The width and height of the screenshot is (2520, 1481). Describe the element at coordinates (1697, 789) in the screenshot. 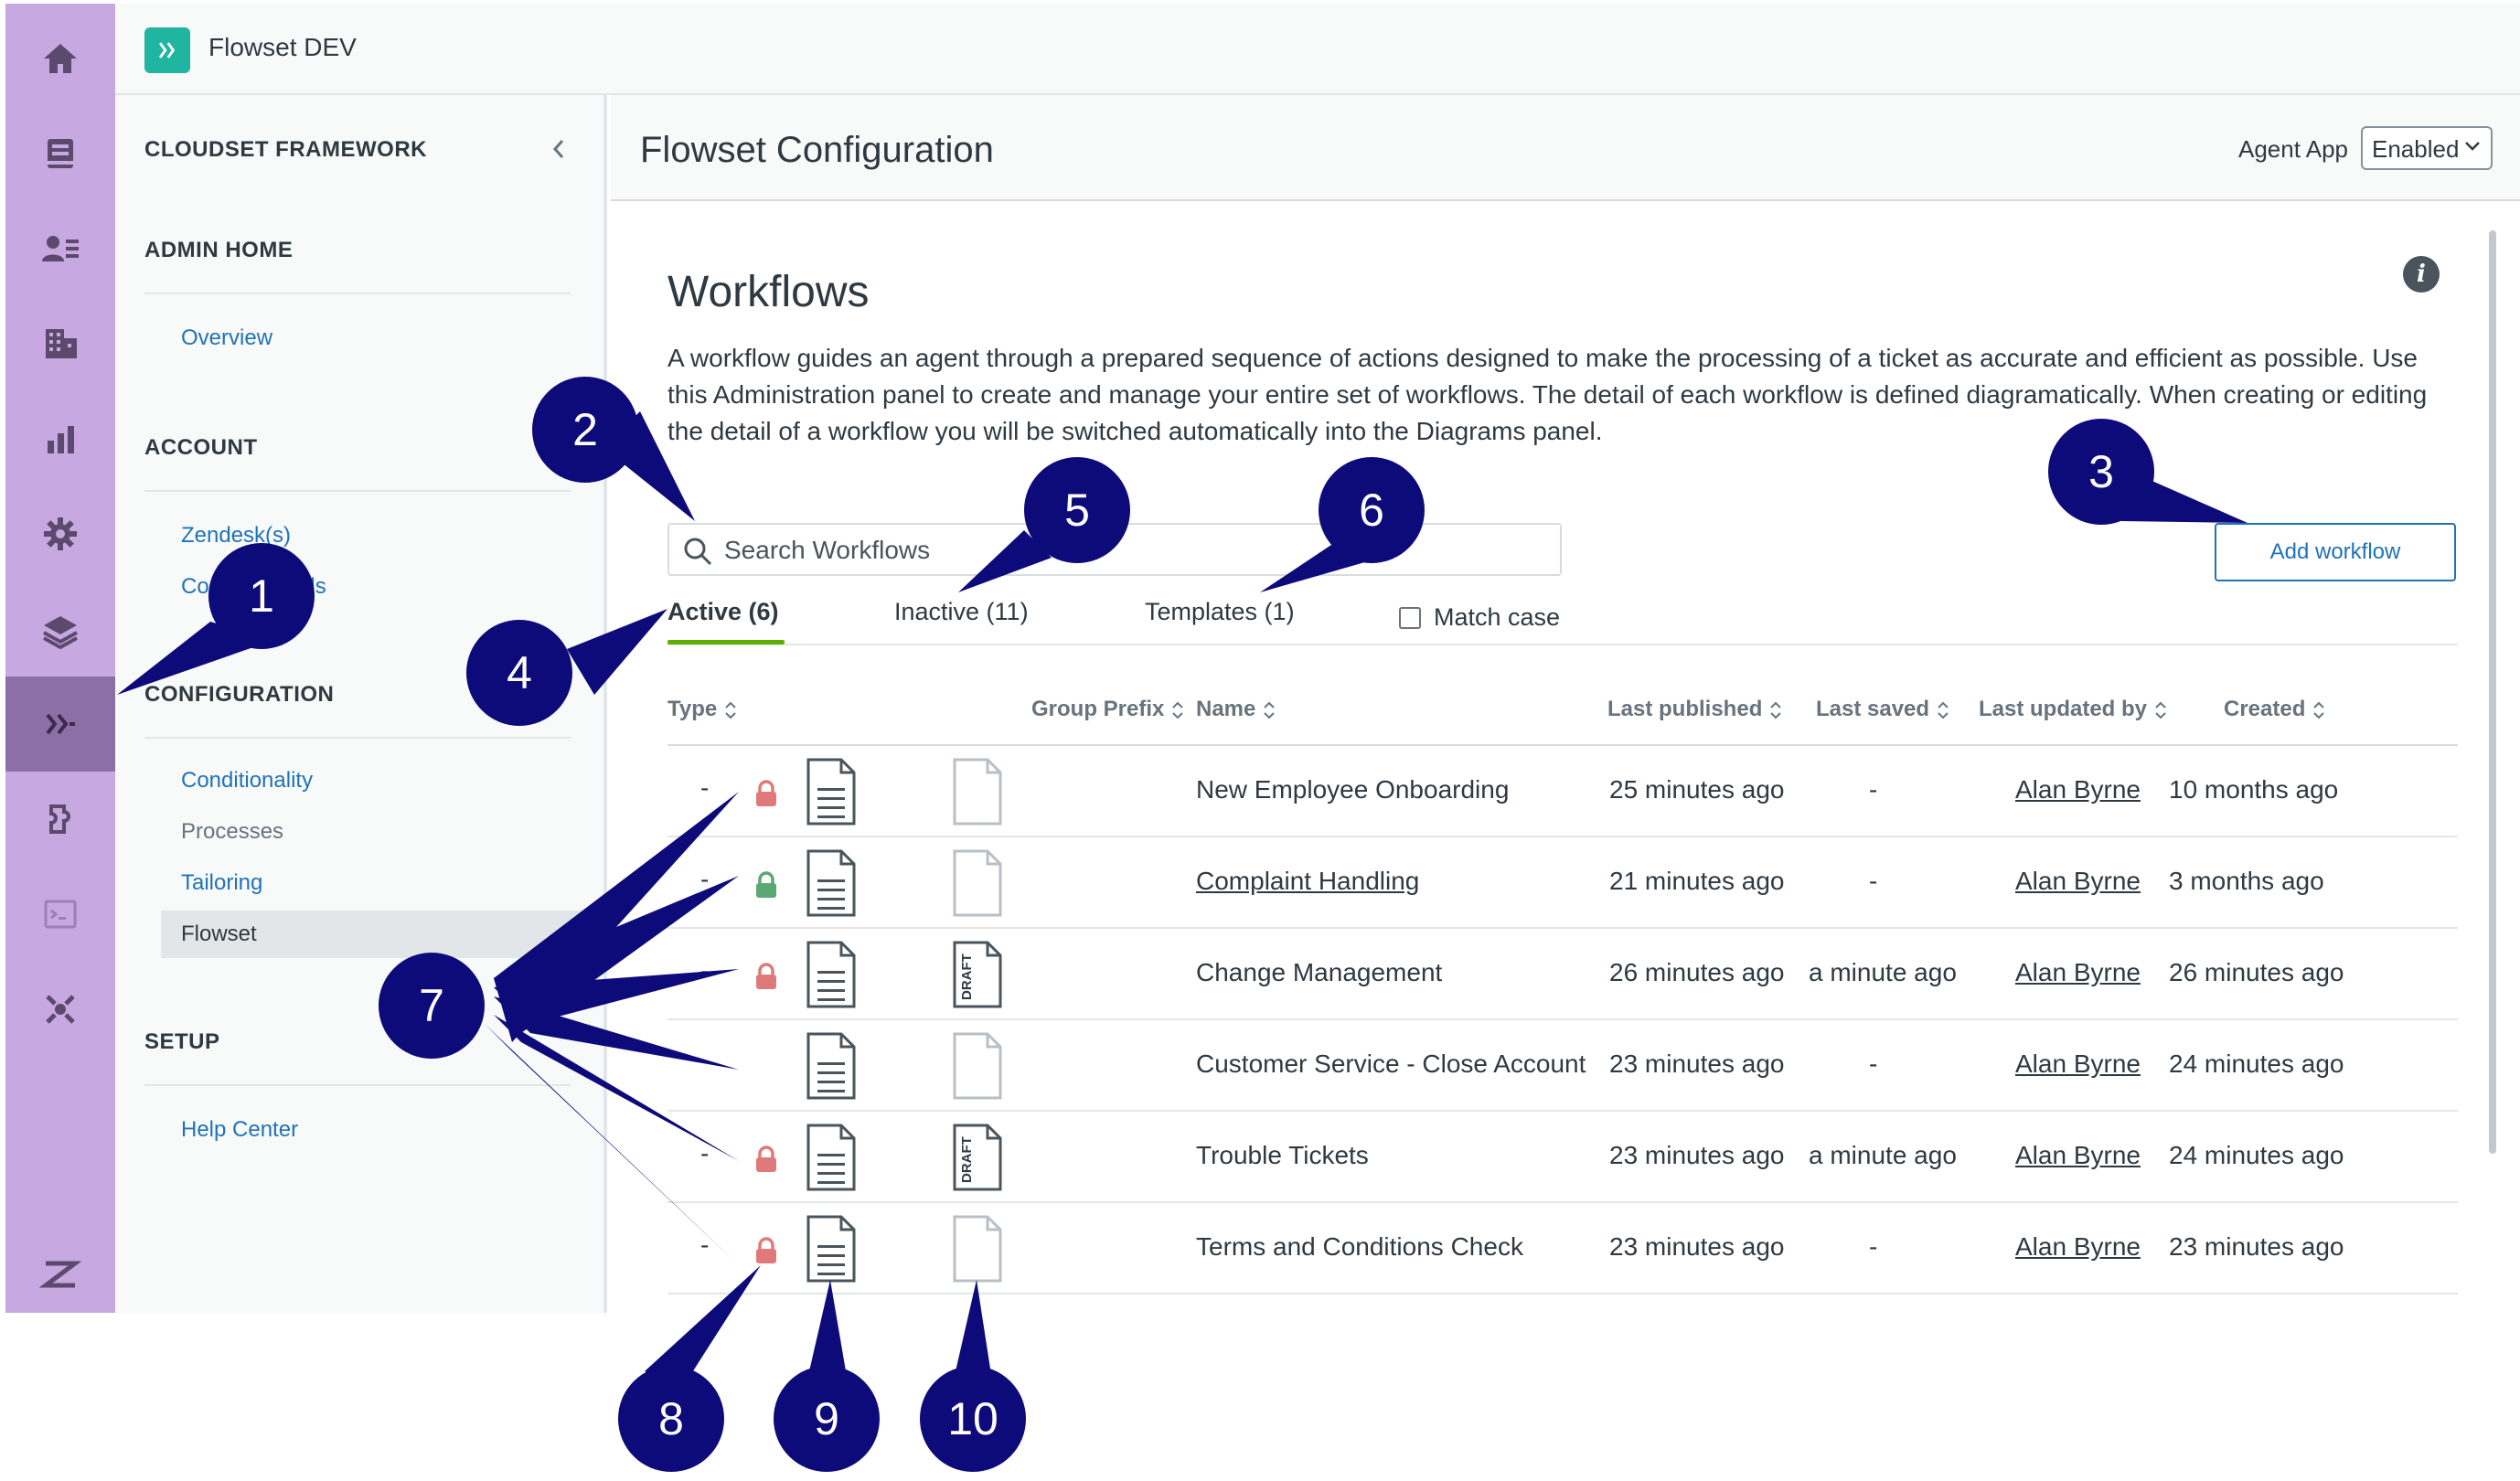

I see `last-published-cell: 25 minutes ago` at that location.